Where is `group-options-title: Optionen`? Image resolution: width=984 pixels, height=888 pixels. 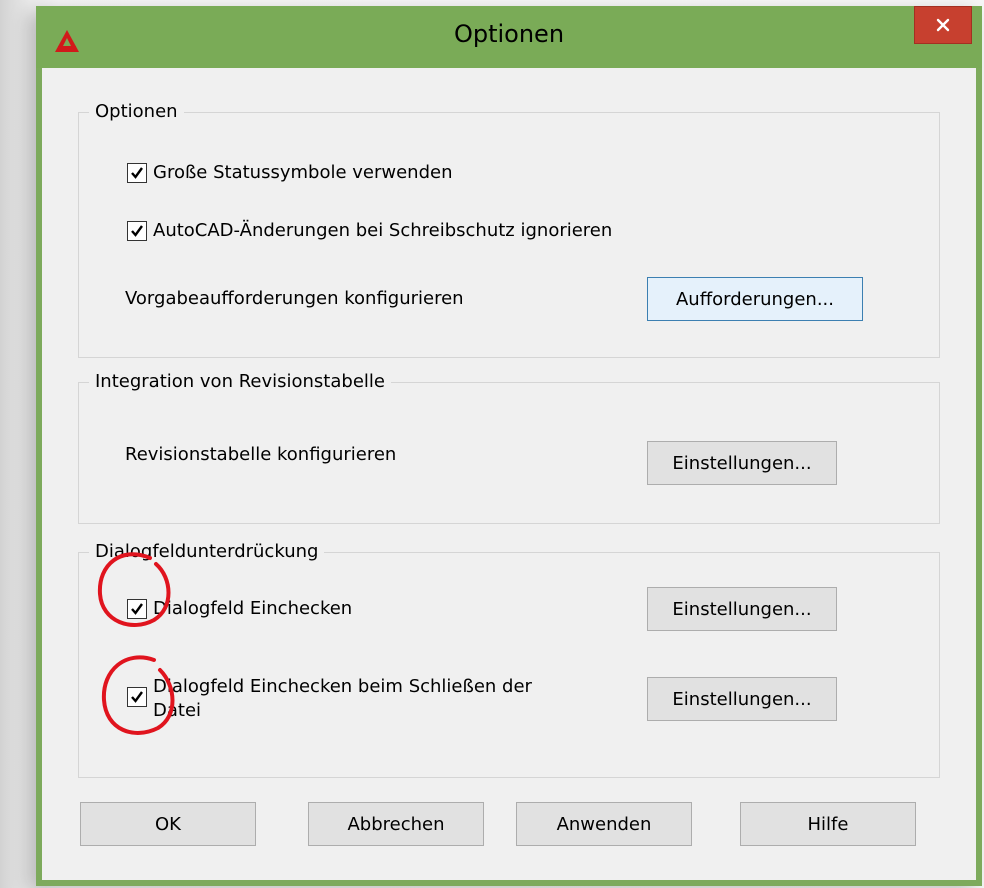
group-options-title: Optionen is located at coordinates (136, 112).